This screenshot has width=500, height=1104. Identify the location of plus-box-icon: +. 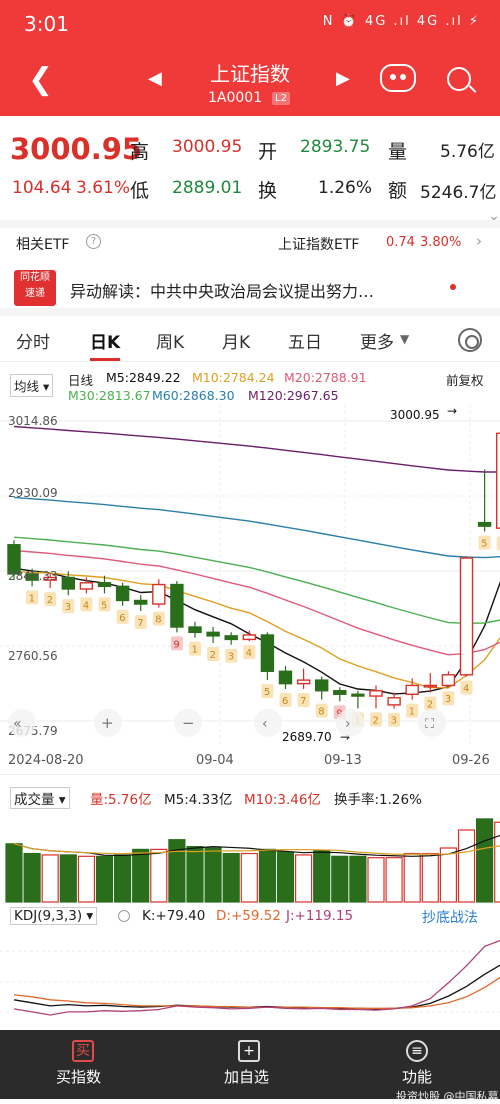
(249, 1051).